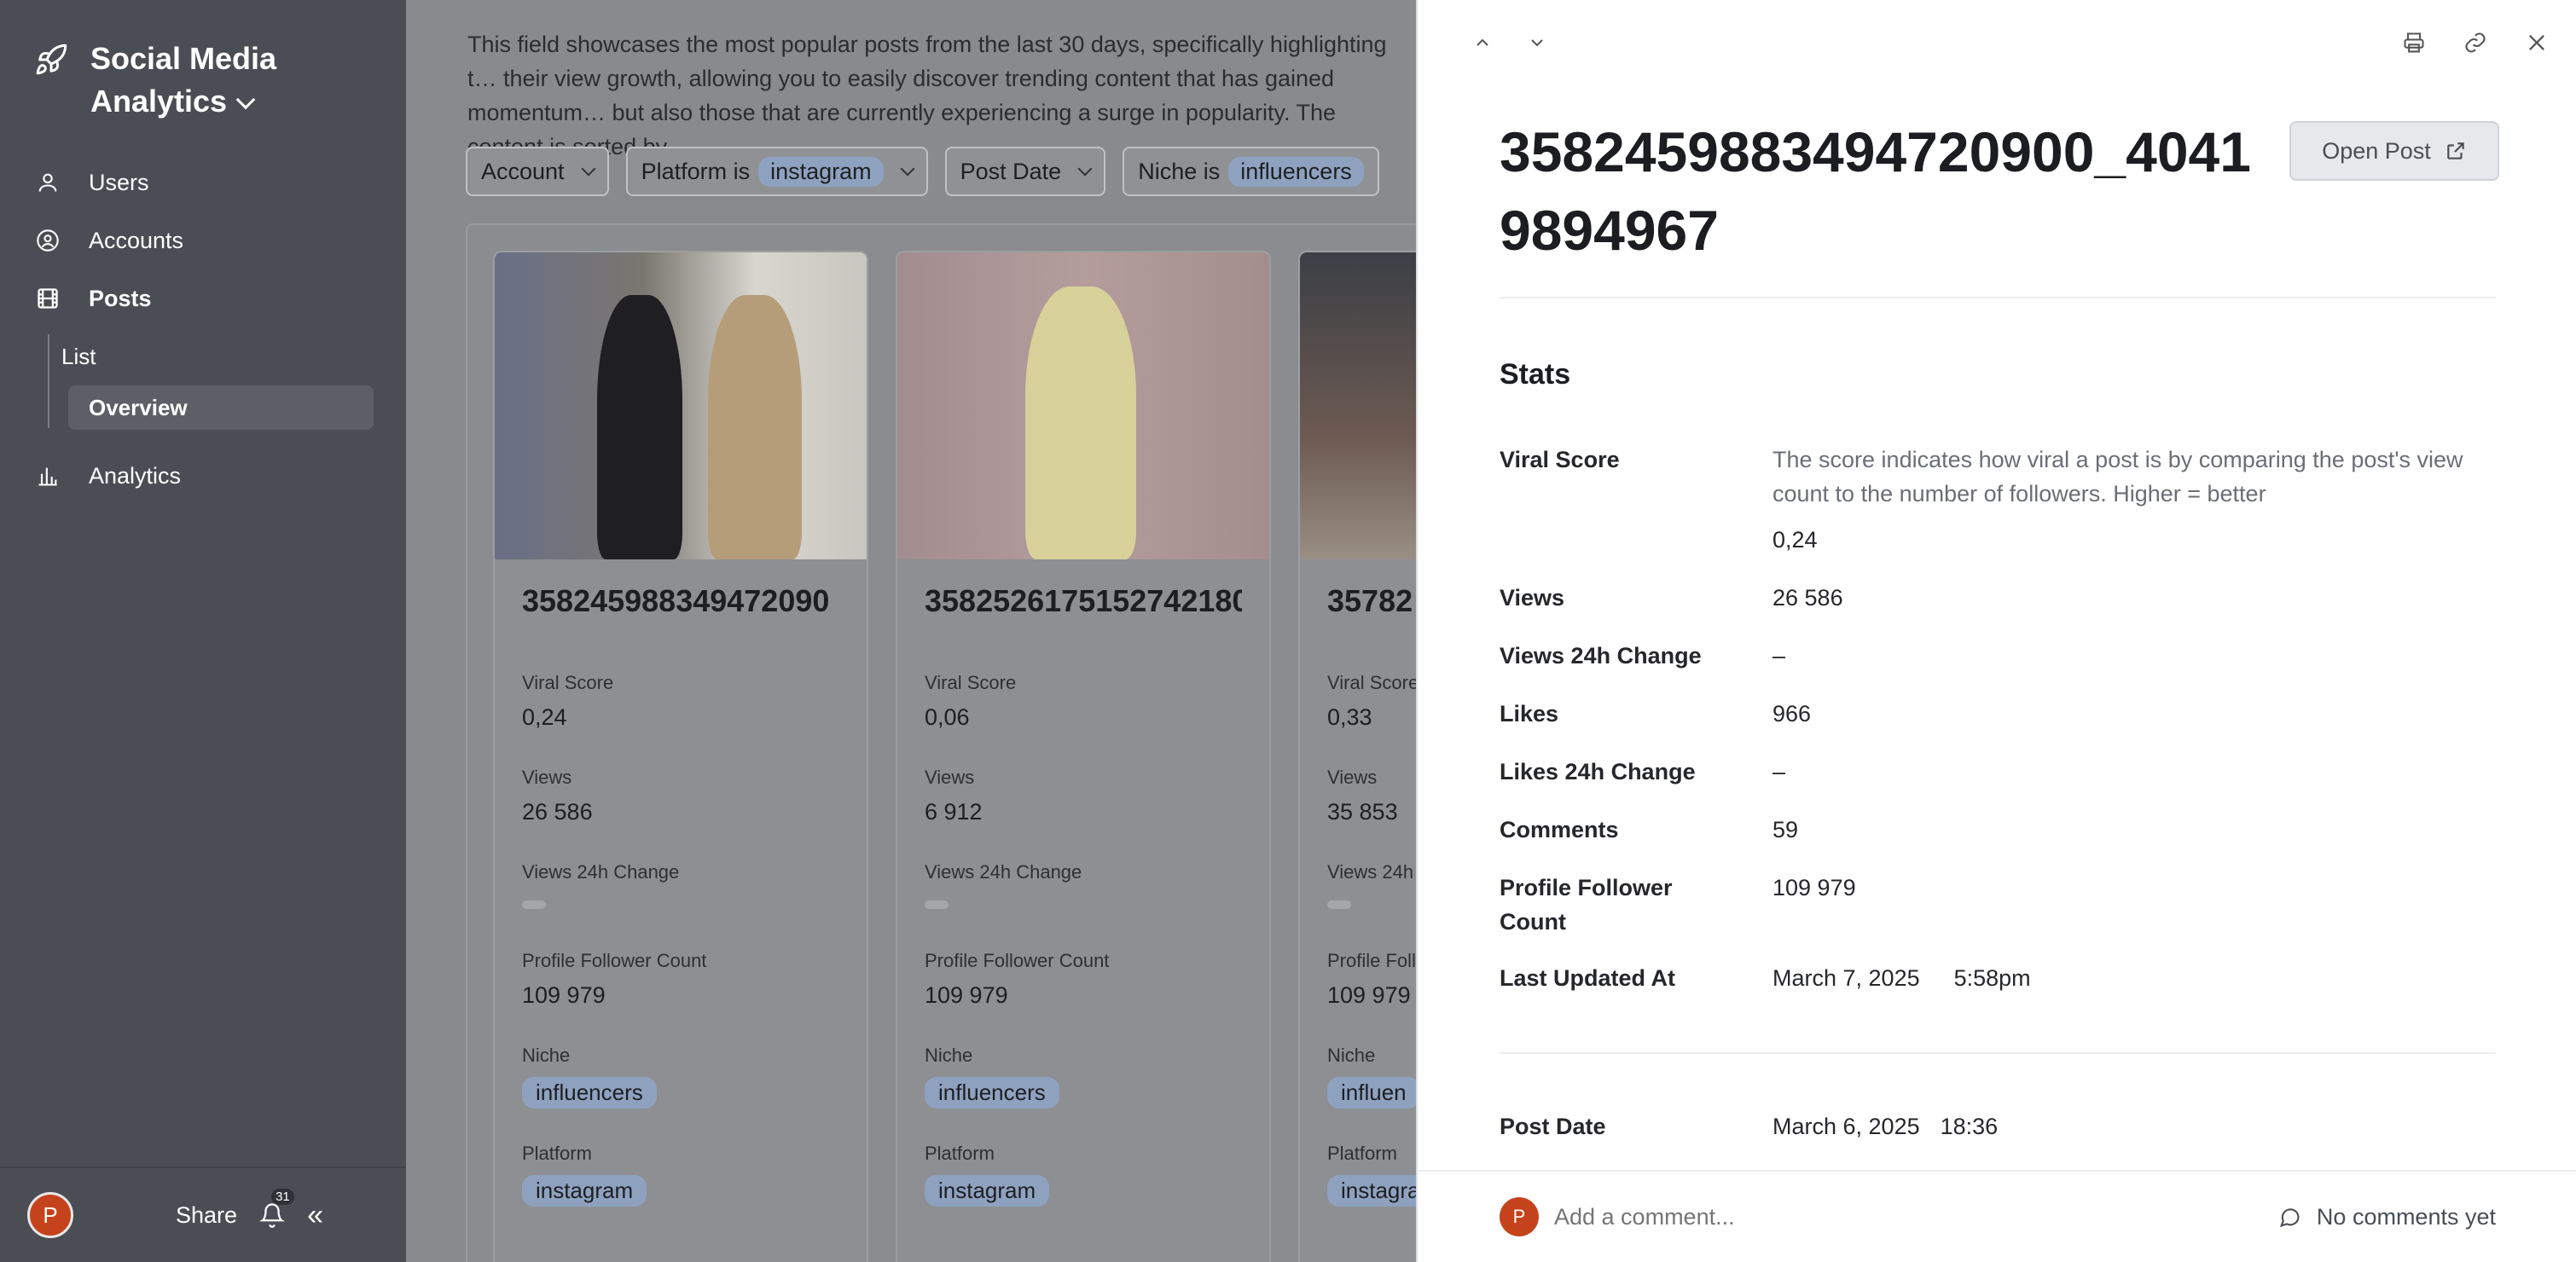  What do you see at coordinates (174, 356) in the screenshot?
I see `nav-subitem-list: List` at bounding box center [174, 356].